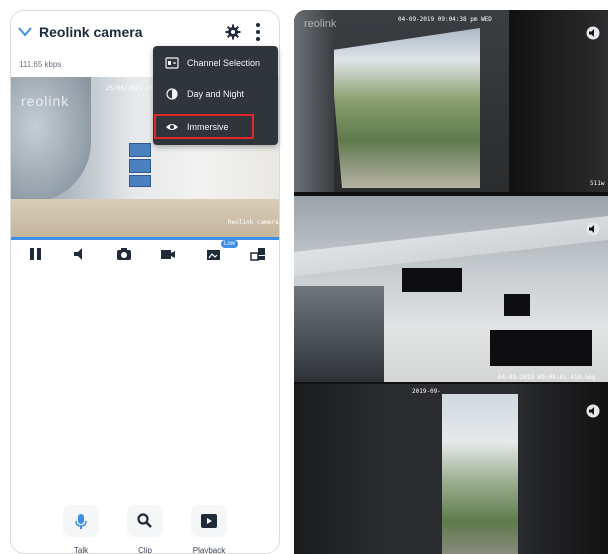 The width and height of the screenshot is (608, 554). What do you see at coordinates (258, 32) in the screenshot?
I see `more-options-icon` at bounding box center [258, 32].